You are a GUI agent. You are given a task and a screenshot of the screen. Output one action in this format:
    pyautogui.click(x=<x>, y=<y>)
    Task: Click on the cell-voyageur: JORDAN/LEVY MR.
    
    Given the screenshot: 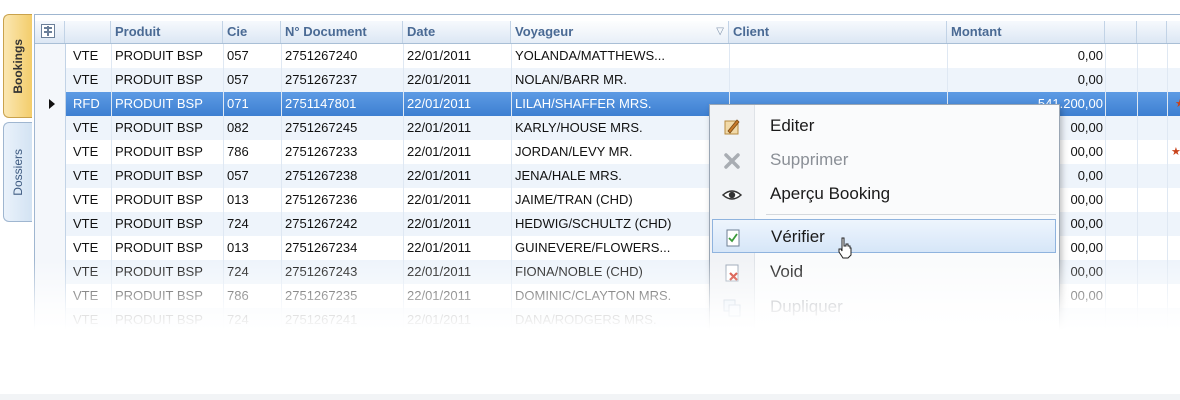 What is the action you would take?
    pyautogui.click(x=574, y=151)
    